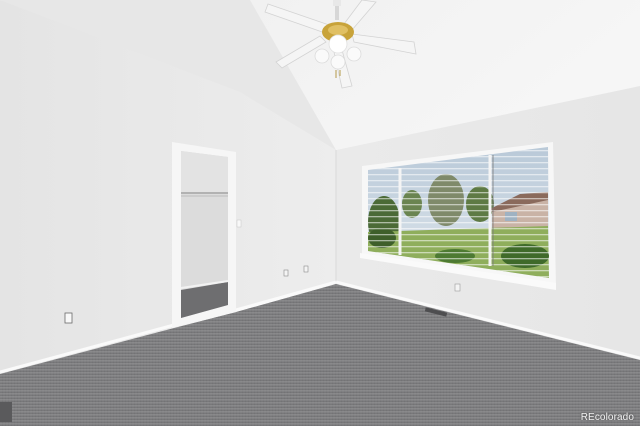  What do you see at coordinates (457, 287) in the screenshot?
I see `outlet-right` at bounding box center [457, 287].